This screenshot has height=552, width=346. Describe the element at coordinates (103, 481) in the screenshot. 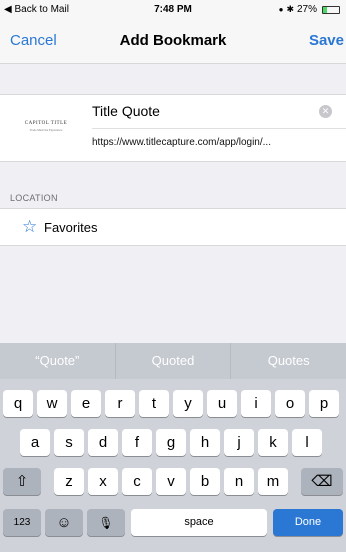

I see `key-x: x` at that location.